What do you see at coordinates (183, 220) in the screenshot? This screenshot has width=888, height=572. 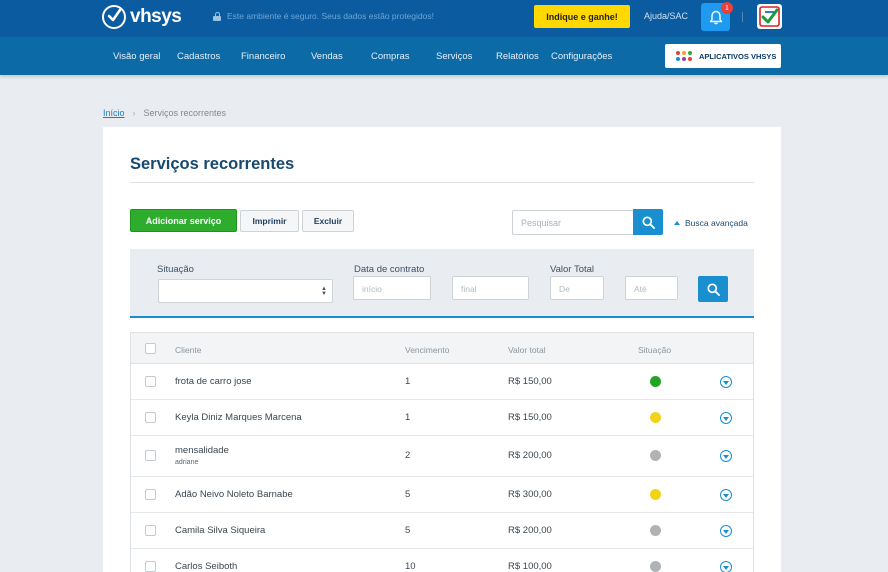 I see `add-service-button: Adicionar serviço` at bounding box center [183, 220].